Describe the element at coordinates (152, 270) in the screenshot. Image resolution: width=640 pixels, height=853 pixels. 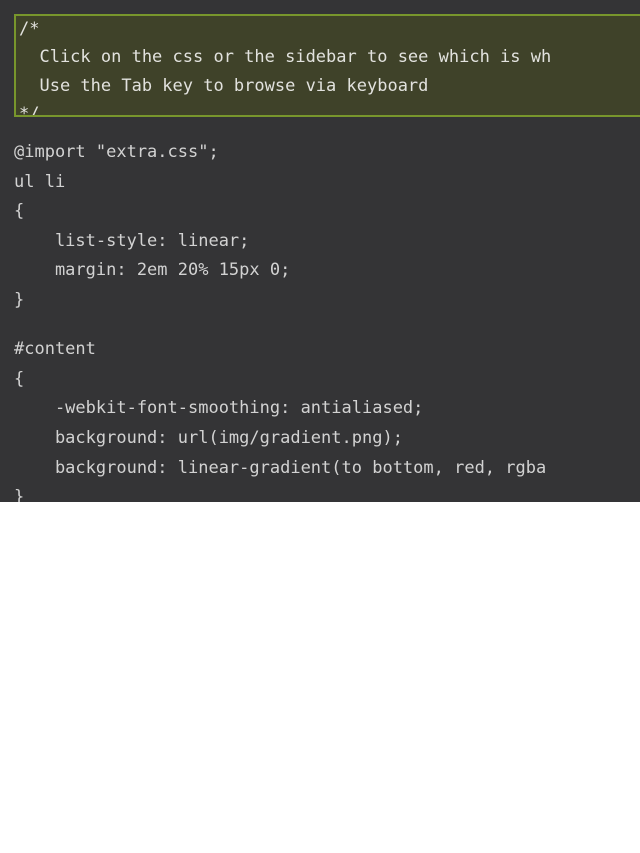
I see `css-line-margin: margin: 2em 20% 15px 0;` at that location.